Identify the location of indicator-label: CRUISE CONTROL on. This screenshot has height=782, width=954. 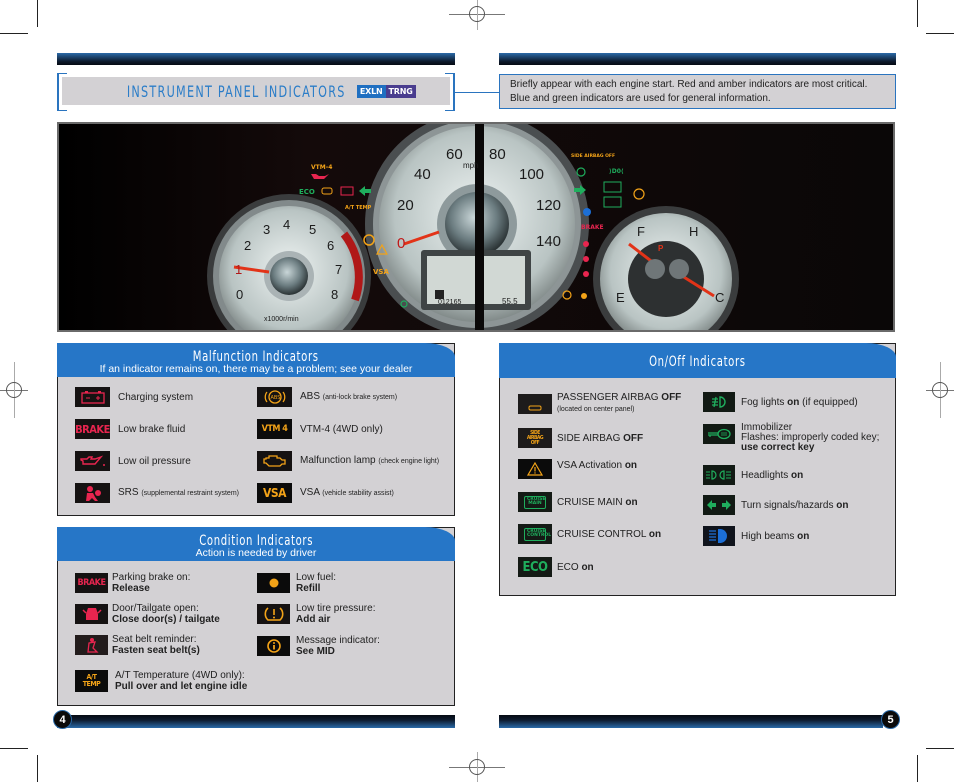
(609, 534).